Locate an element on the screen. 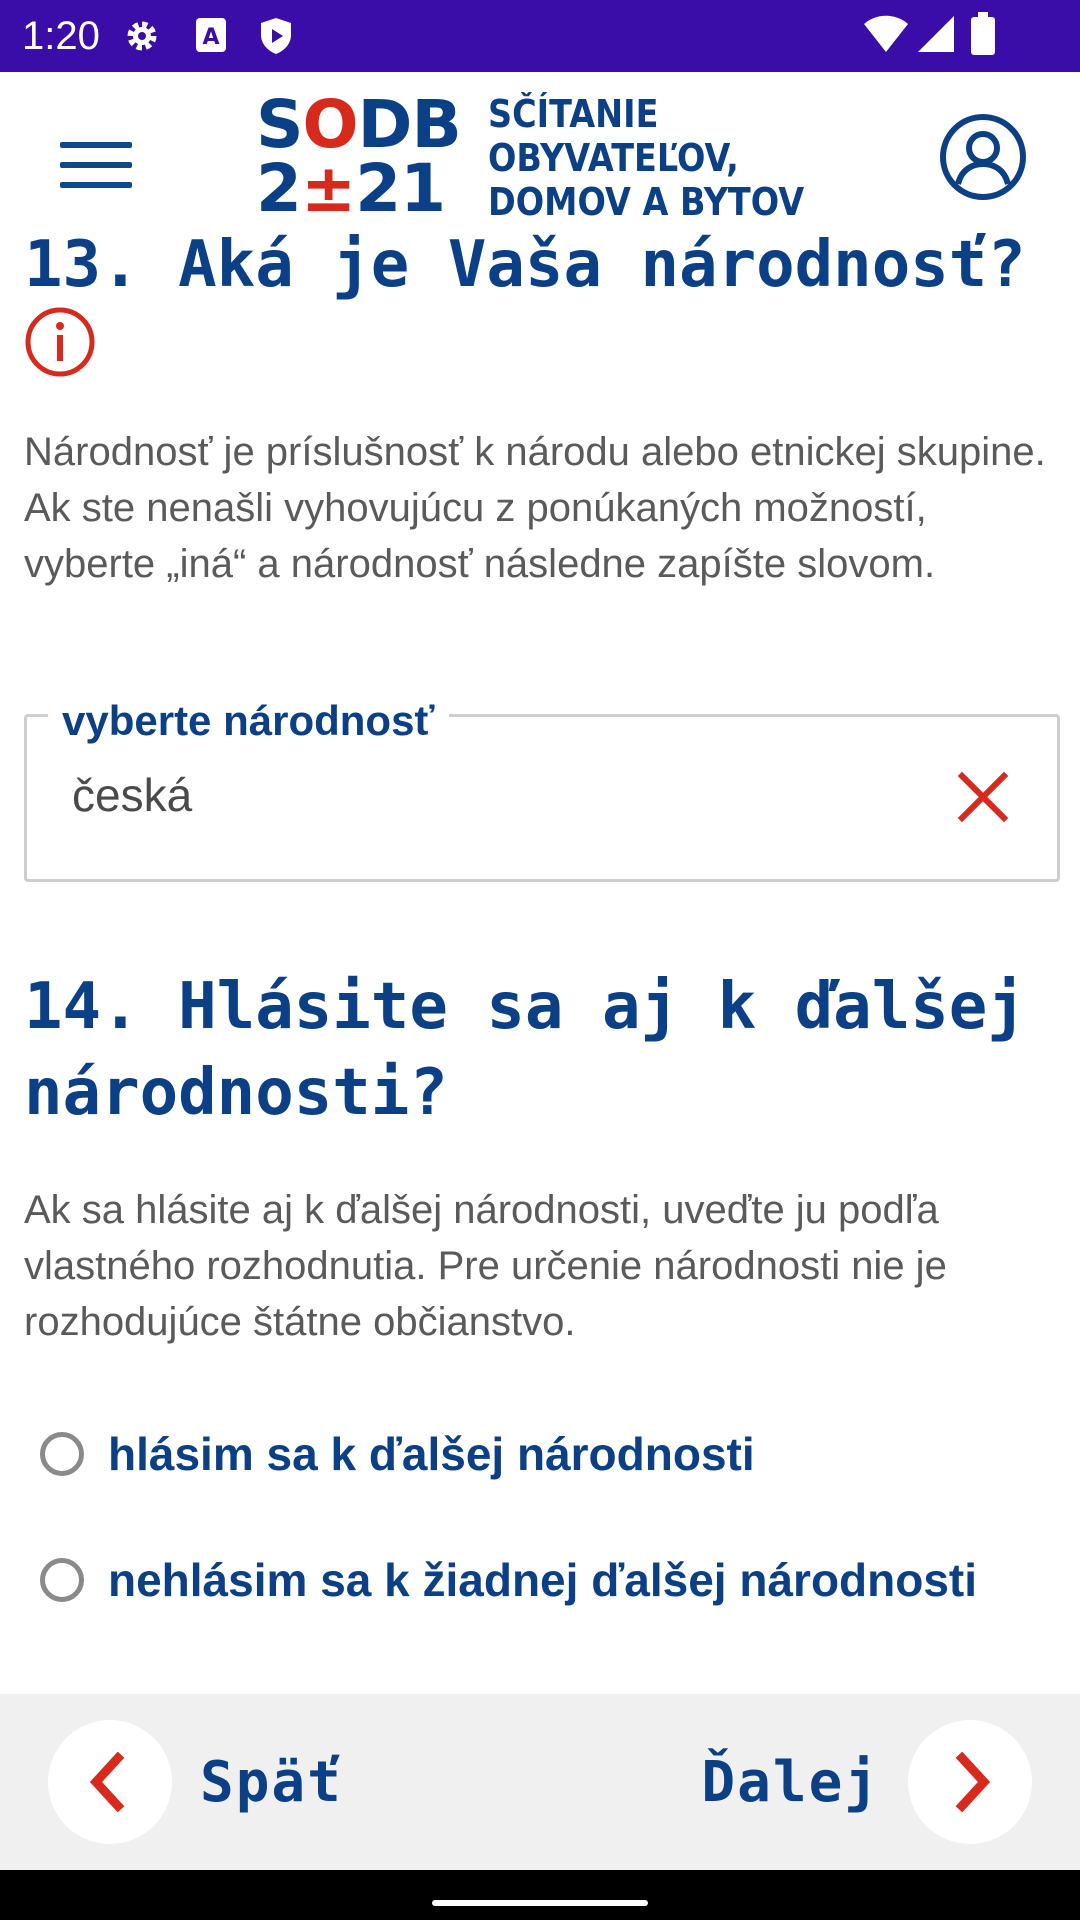  radio-label: hlásim sa k ďalšej národnosti is located at coordinates (431, 1454).